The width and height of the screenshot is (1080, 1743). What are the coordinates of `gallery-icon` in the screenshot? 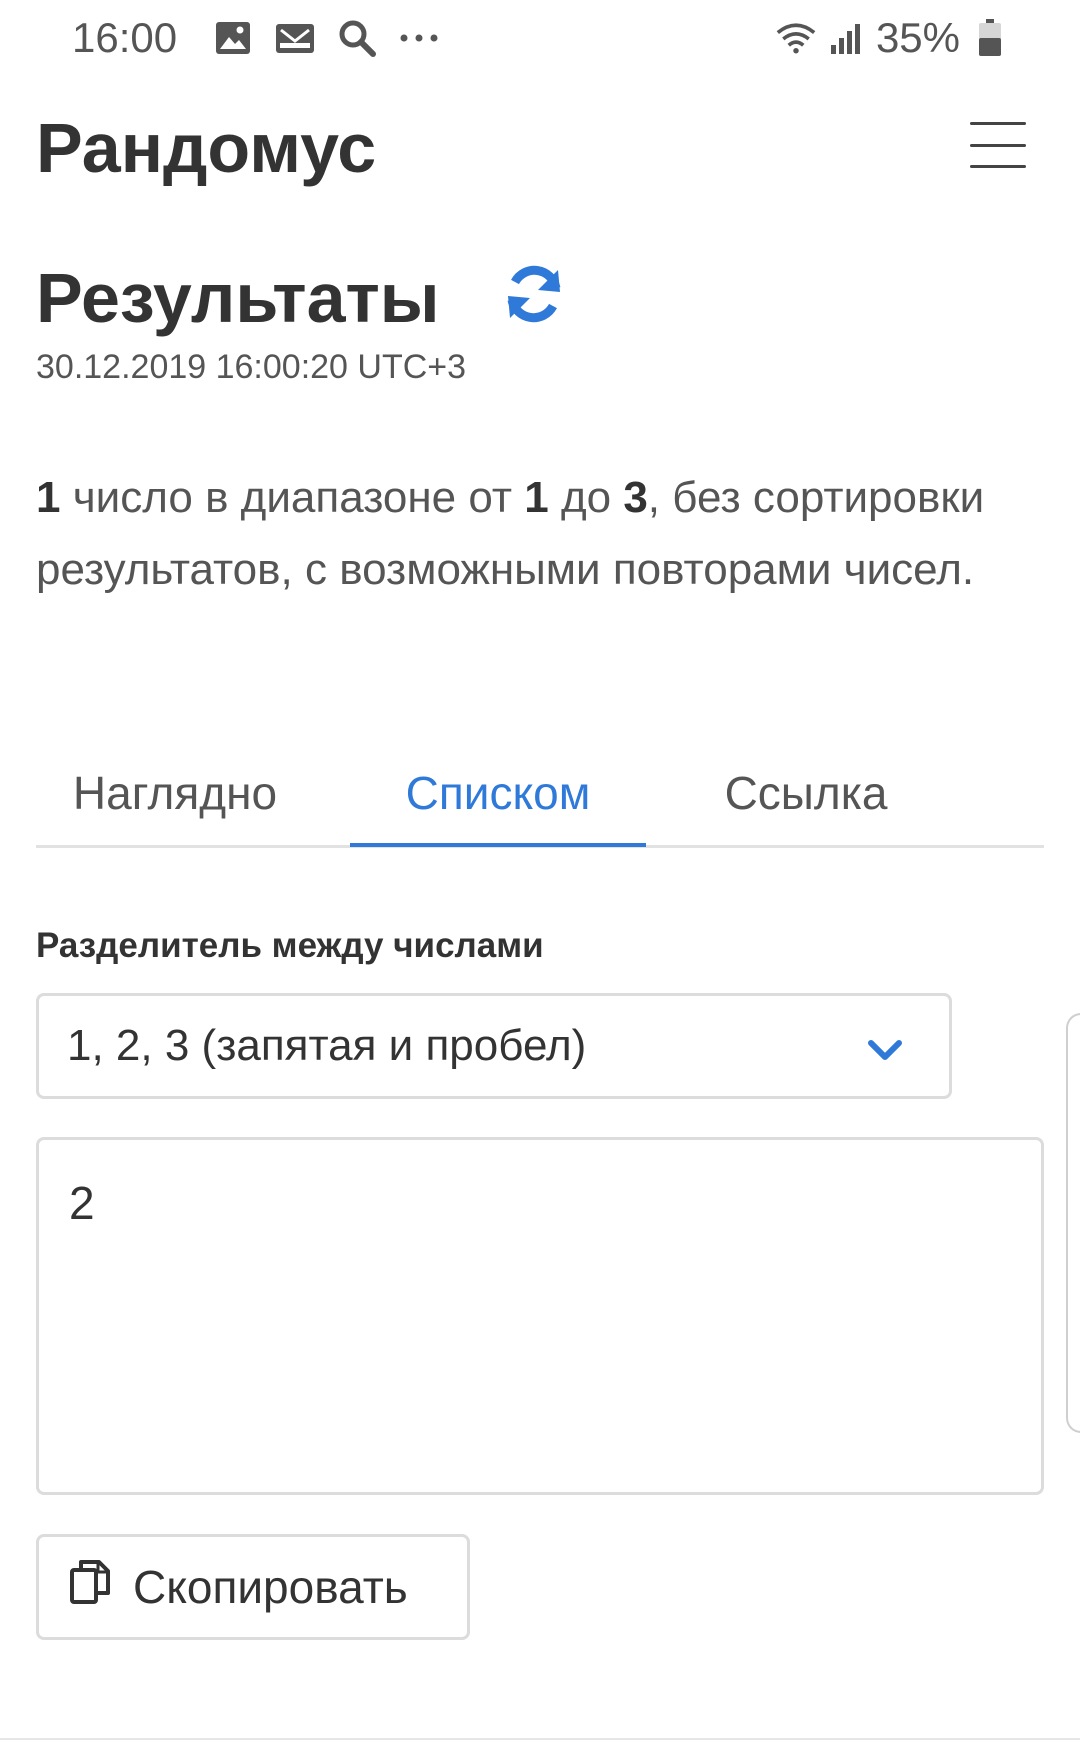 It's located at (233, 38).